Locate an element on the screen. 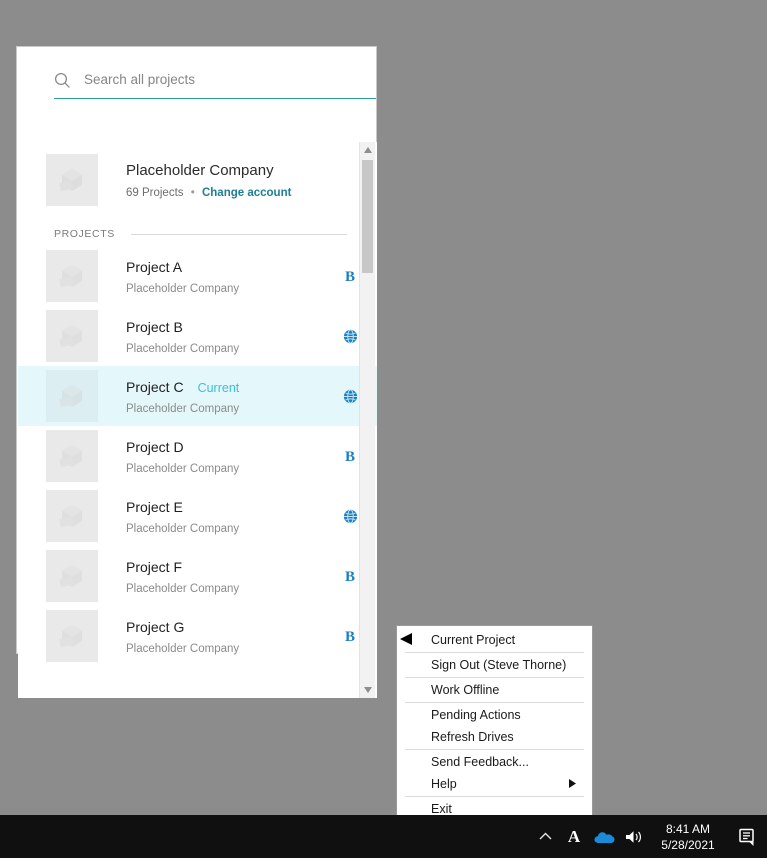 The image size is (767, 858). change-account-link: Change account is located at coordinates (246, 193).